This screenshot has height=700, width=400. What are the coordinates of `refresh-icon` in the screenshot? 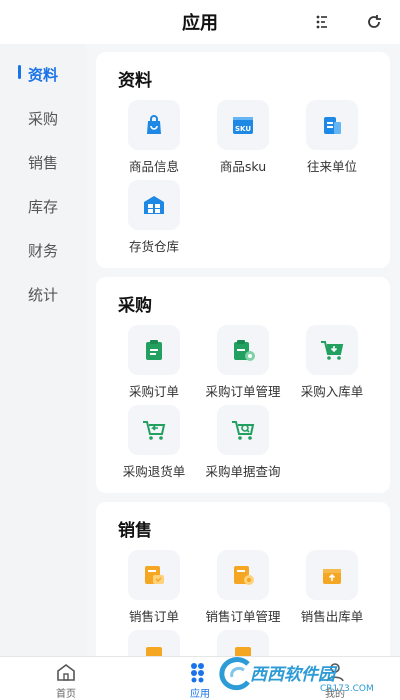 It's located at (374, 22).